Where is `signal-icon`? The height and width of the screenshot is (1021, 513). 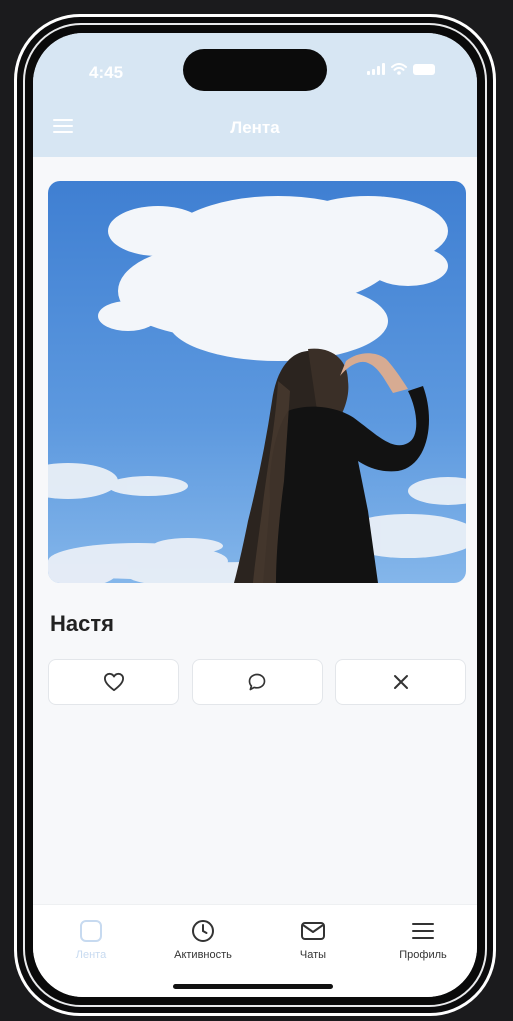 signal-icon is located at coordinates (376, 69).